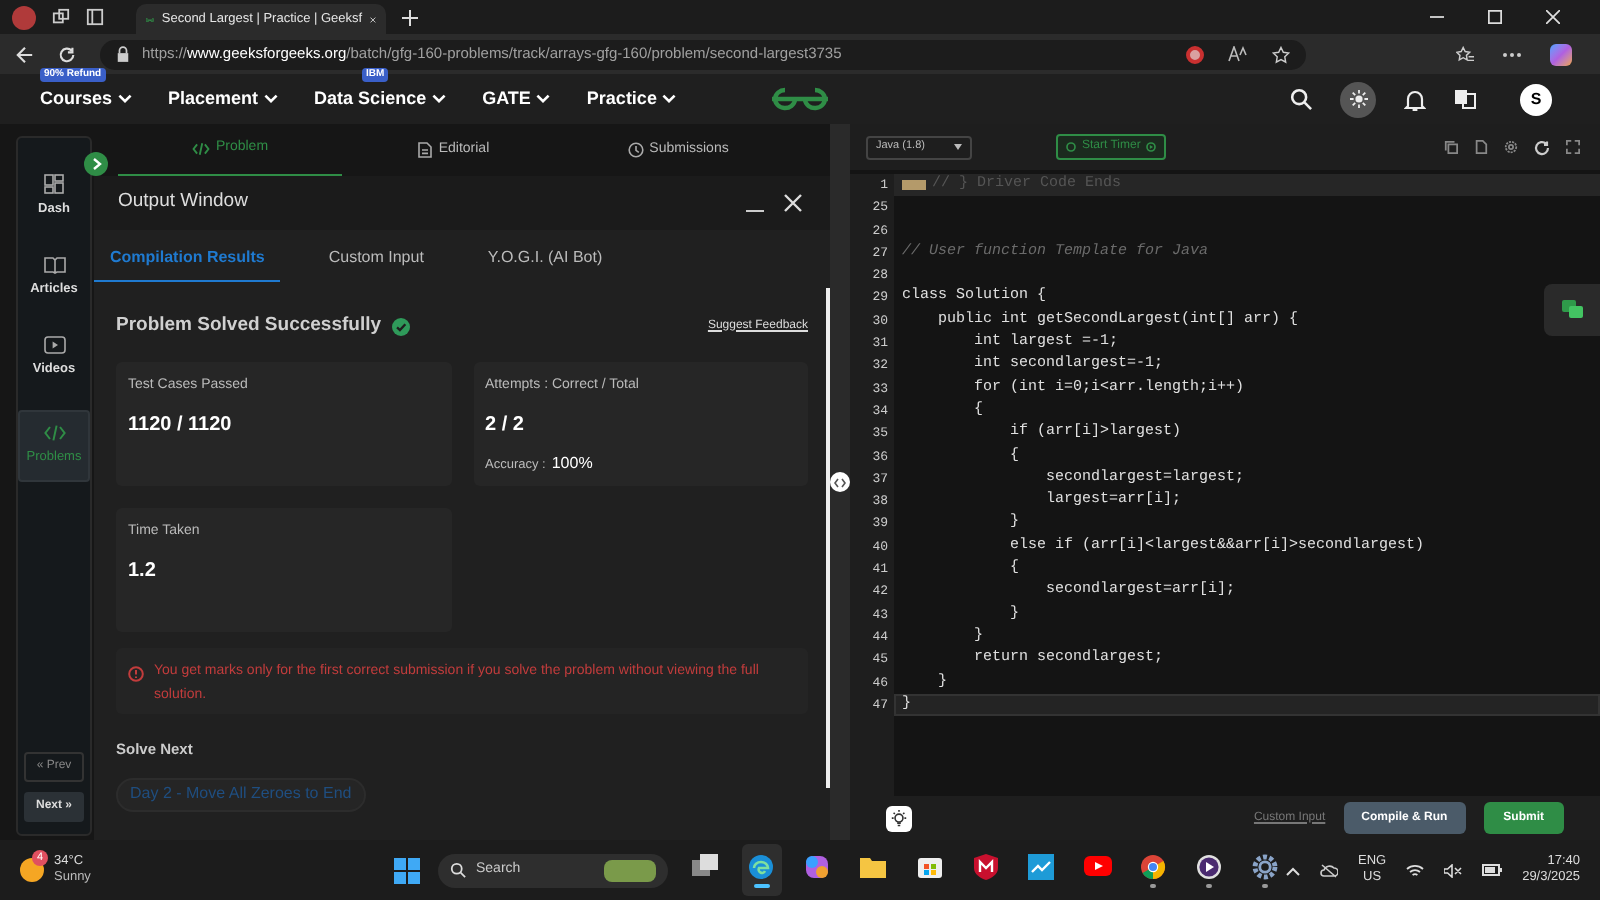  Describe the element at coordinates (1437, 17) in the screenshot. I see `minimize-icon` at that location.